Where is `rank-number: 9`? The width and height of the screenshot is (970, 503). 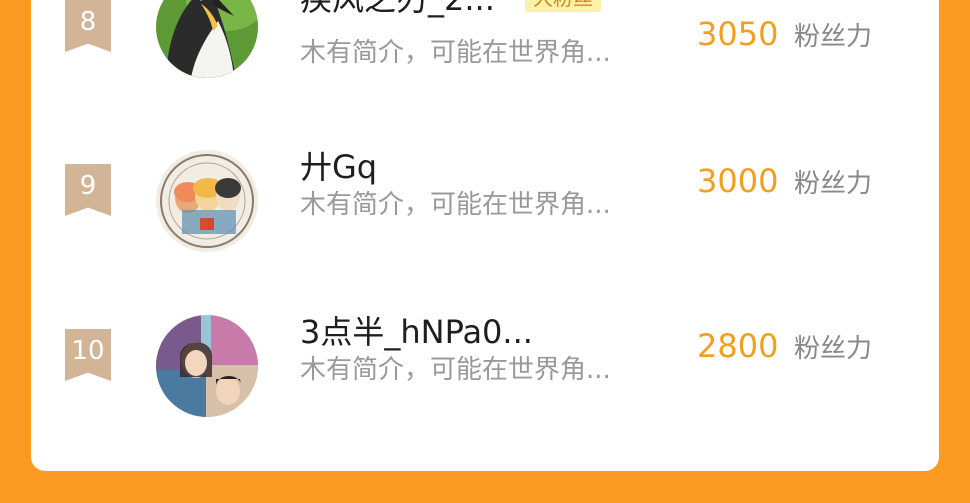
rank-number: 9 is located at coordinates (88, 186).